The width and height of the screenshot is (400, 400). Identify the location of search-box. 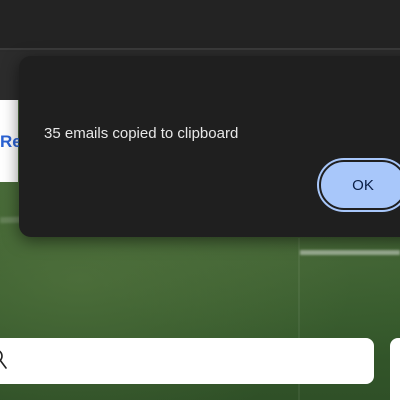
(187, 361).